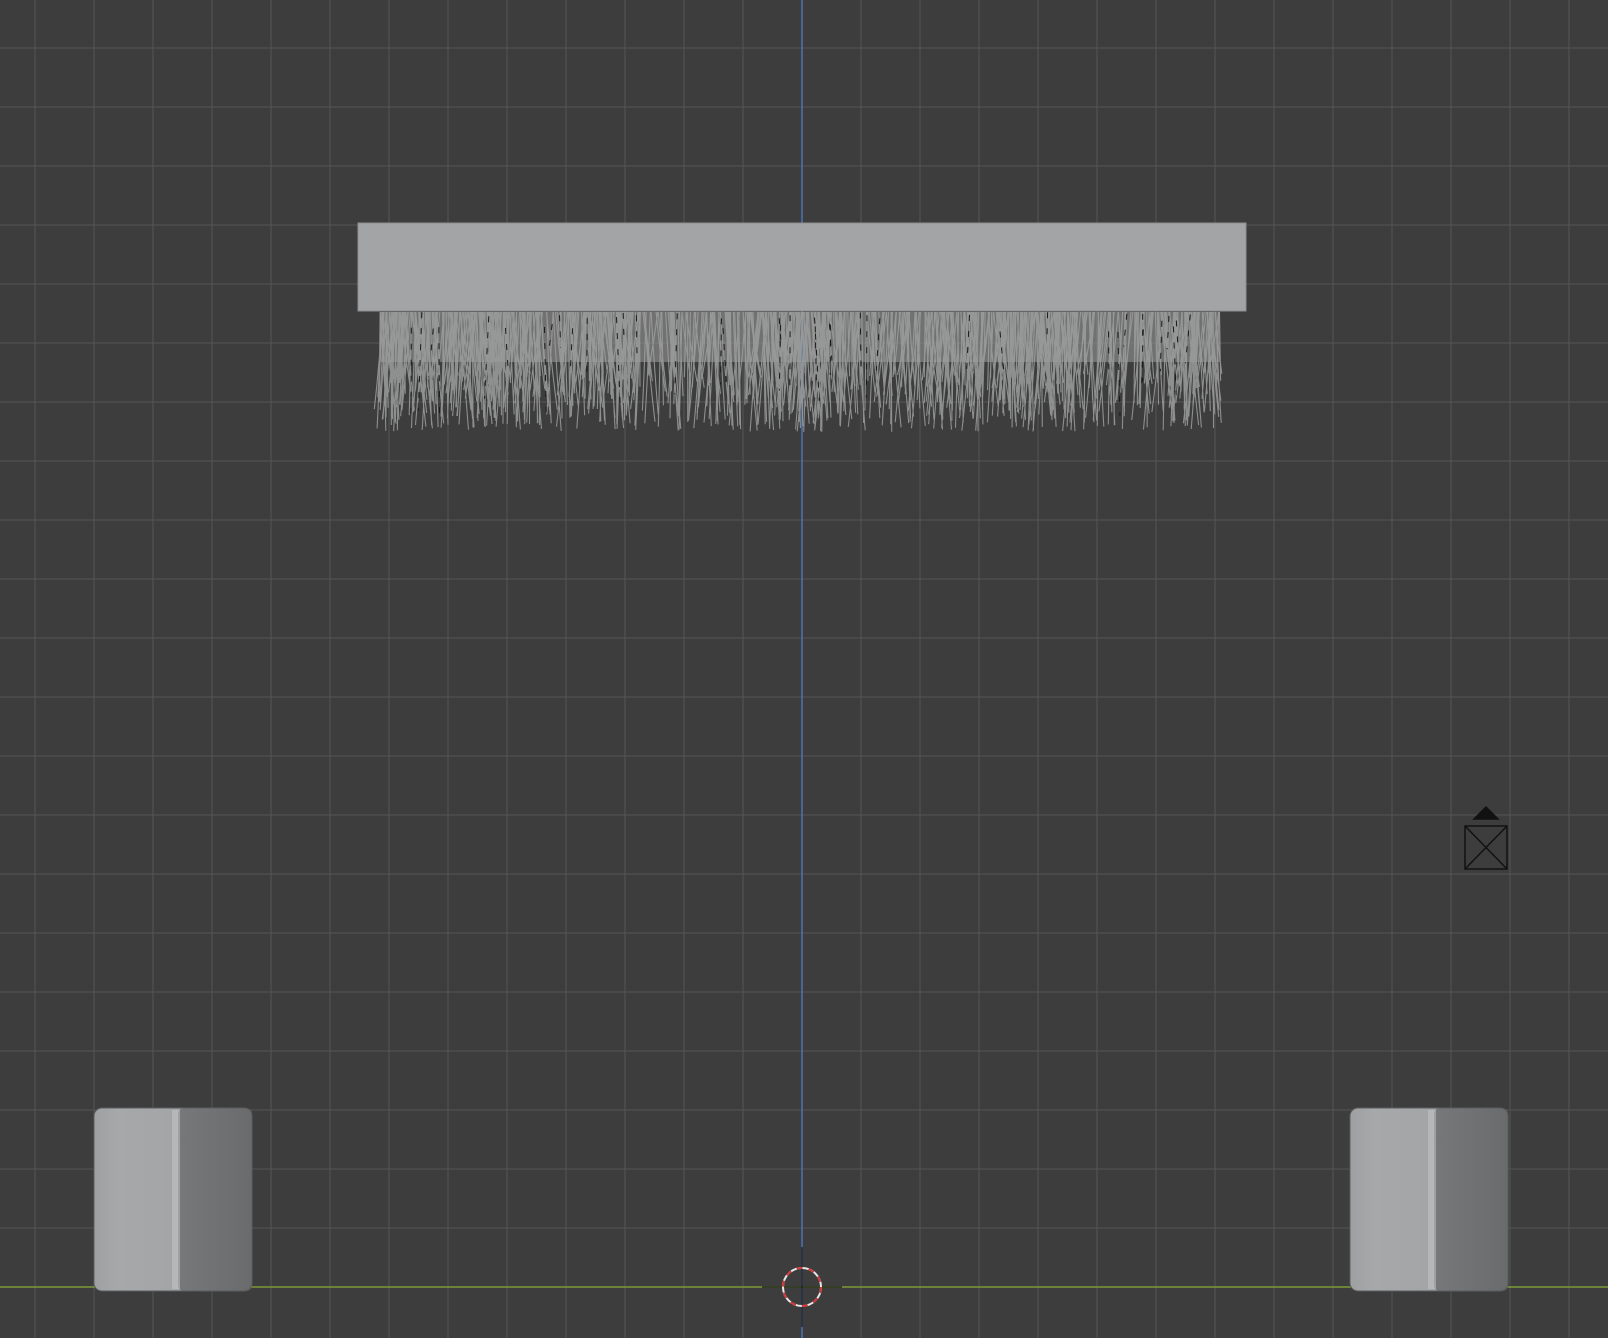 This screenshot has width=1608, height=1338. I want to click on cube-right, so click(1429, 1199).